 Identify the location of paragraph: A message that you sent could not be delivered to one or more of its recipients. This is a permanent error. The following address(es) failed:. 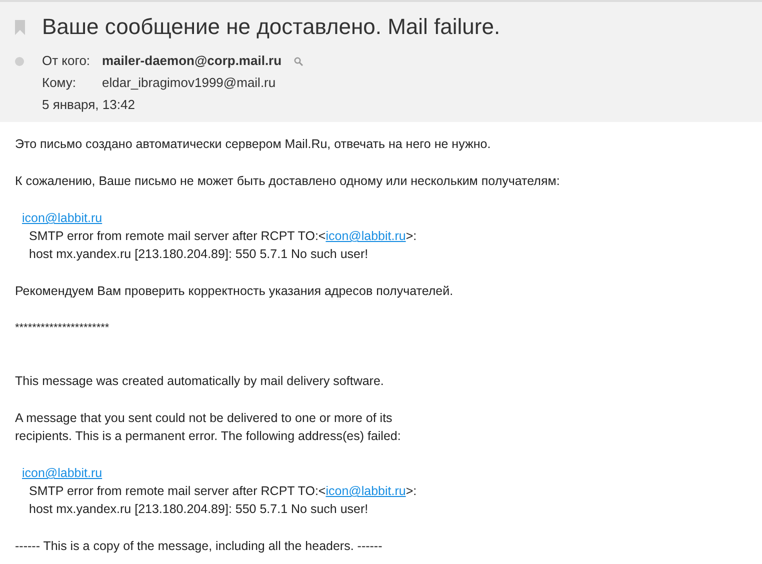
(208, 427).